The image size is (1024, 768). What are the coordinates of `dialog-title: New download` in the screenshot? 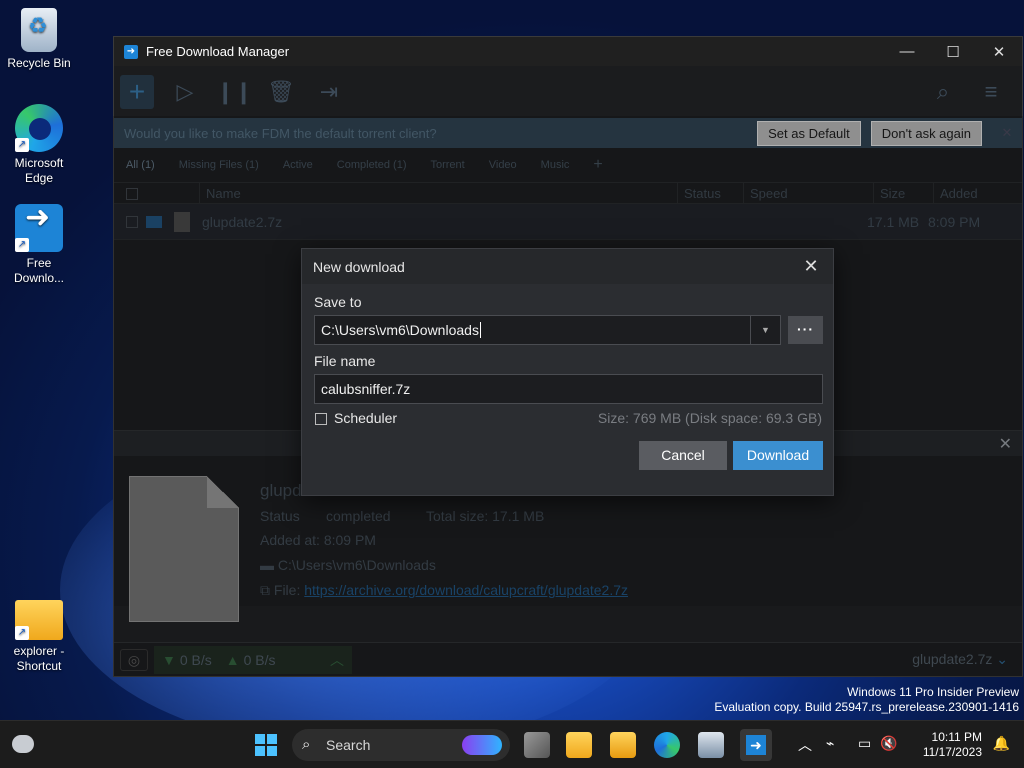 It's located at (359, 266).